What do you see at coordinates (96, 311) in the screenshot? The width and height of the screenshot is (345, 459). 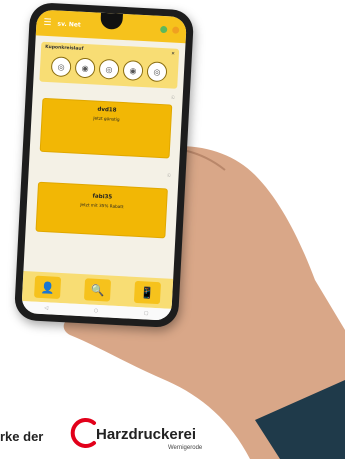 I see `home-icon: ○` at bounding box center [96, 311].